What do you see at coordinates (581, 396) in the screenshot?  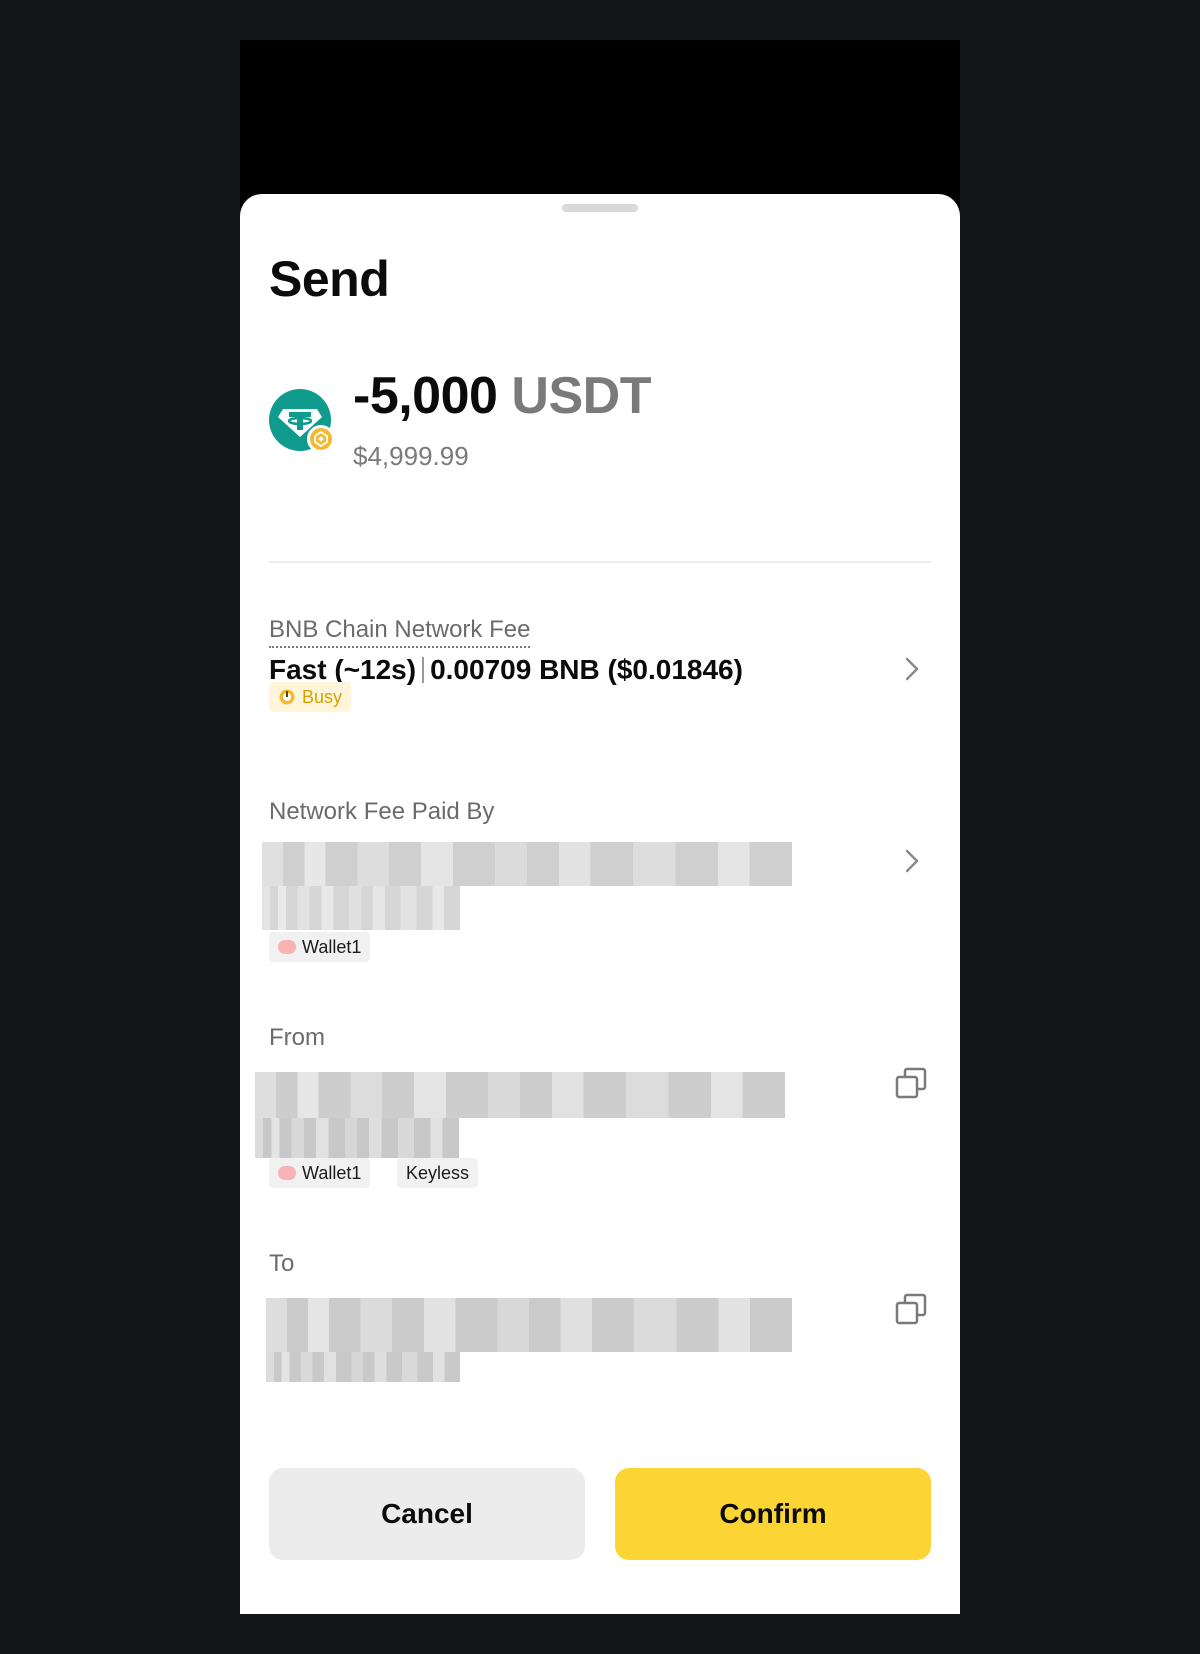 I see `amount-unit: USDT` at bounding box center [581, 396].